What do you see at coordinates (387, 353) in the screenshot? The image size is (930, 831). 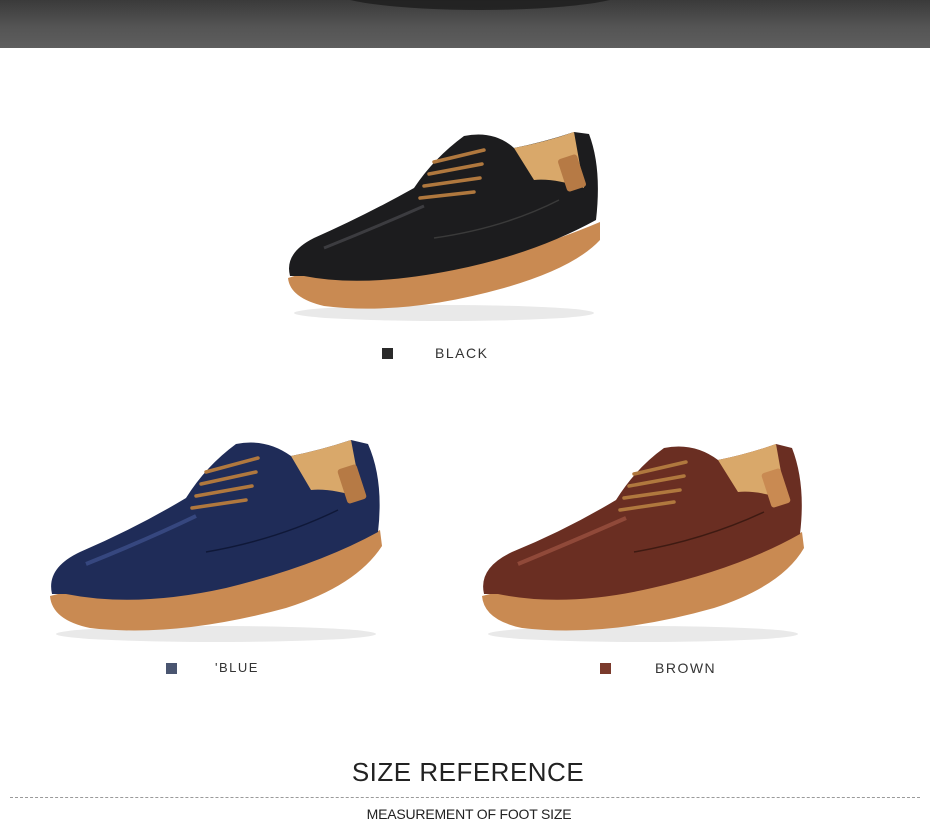 I see `color-swatch-black` at bounding box center [387, 353].